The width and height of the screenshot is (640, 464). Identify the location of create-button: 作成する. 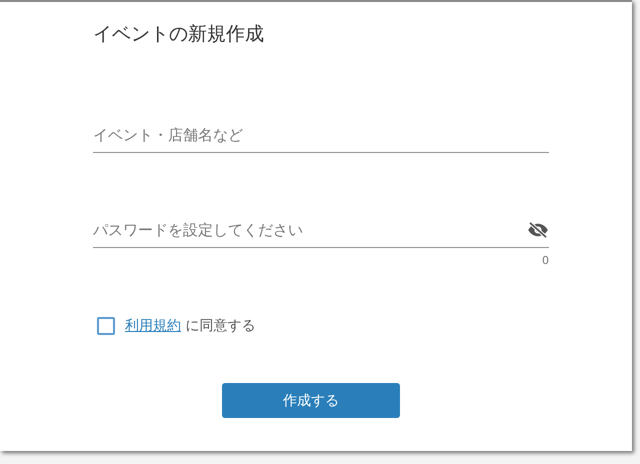
(311, 400).